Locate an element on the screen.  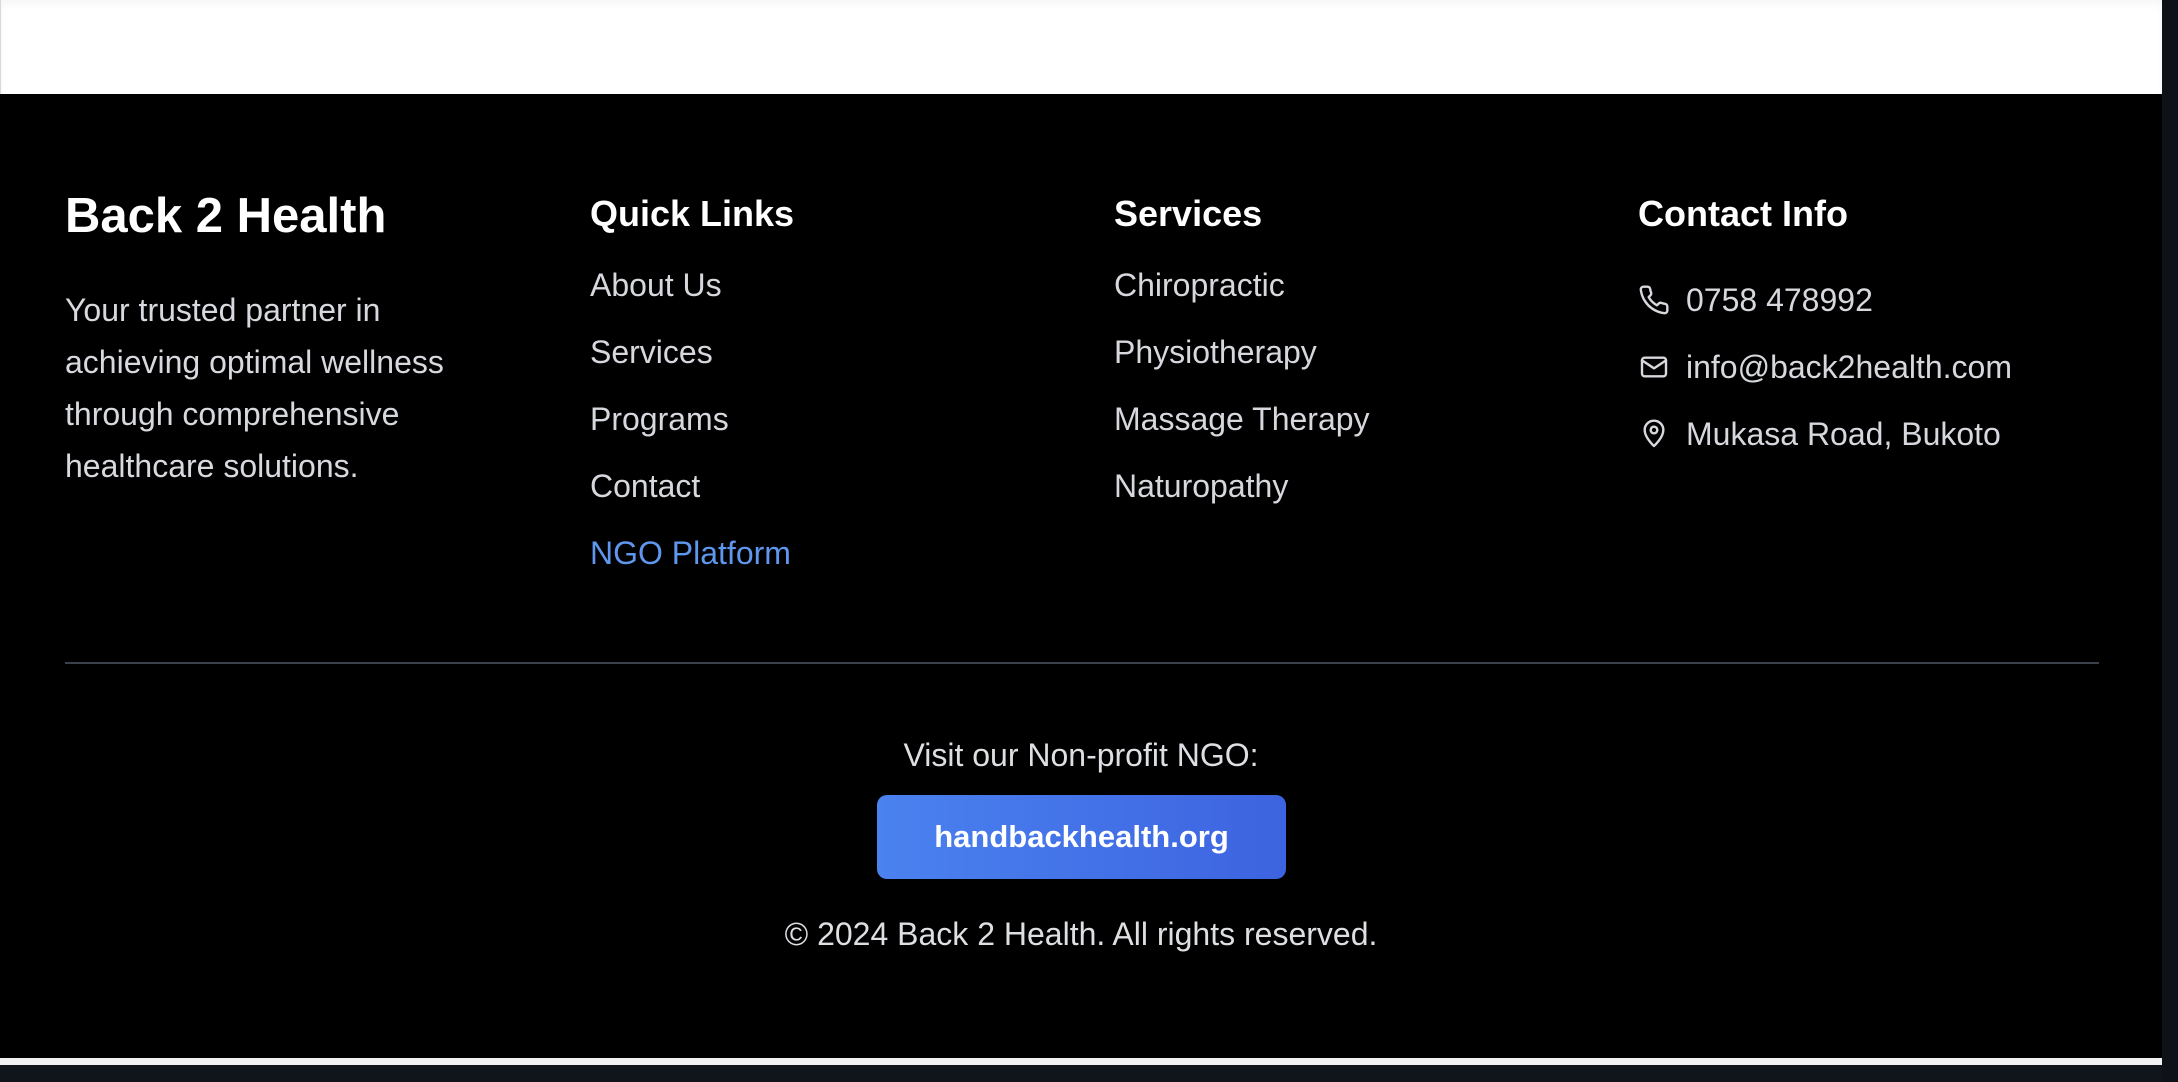
mail-icon is located at coordinates (1655, 367).